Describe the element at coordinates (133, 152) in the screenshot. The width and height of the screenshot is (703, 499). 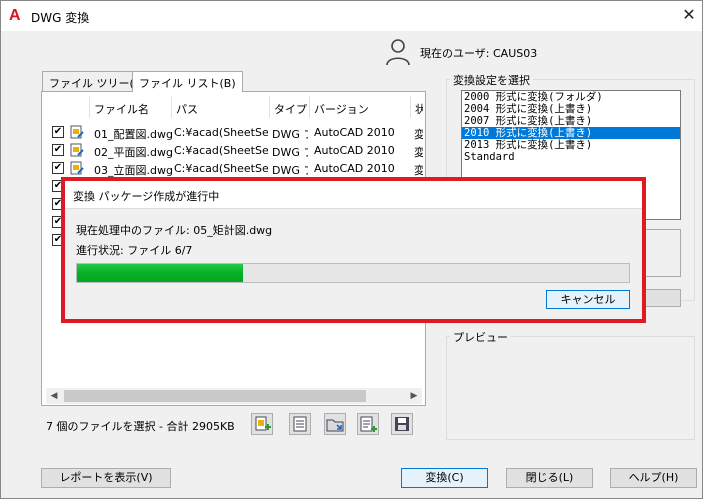
I see `file-name-cell: 02_平面図.dwg` at that location.